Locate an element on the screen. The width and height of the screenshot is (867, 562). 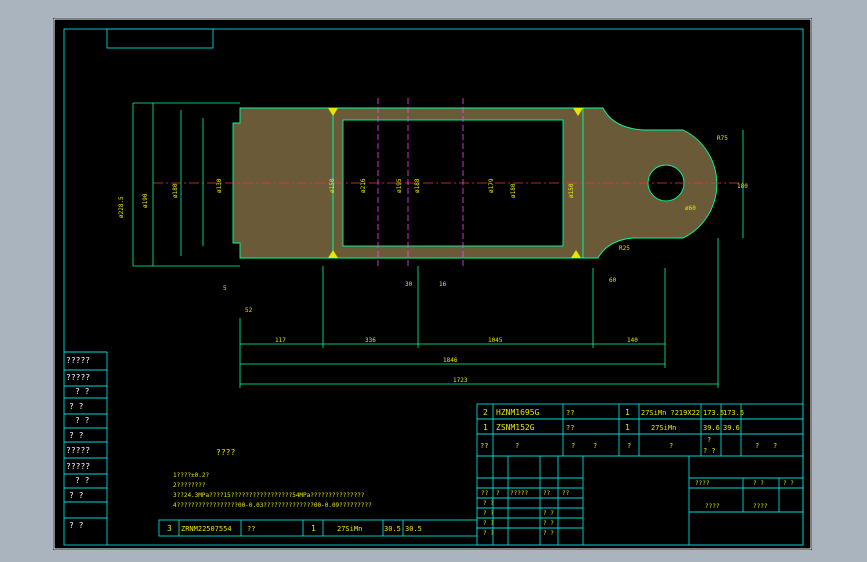
tb-row-3: ? ? is located at coordinates (488, 533).